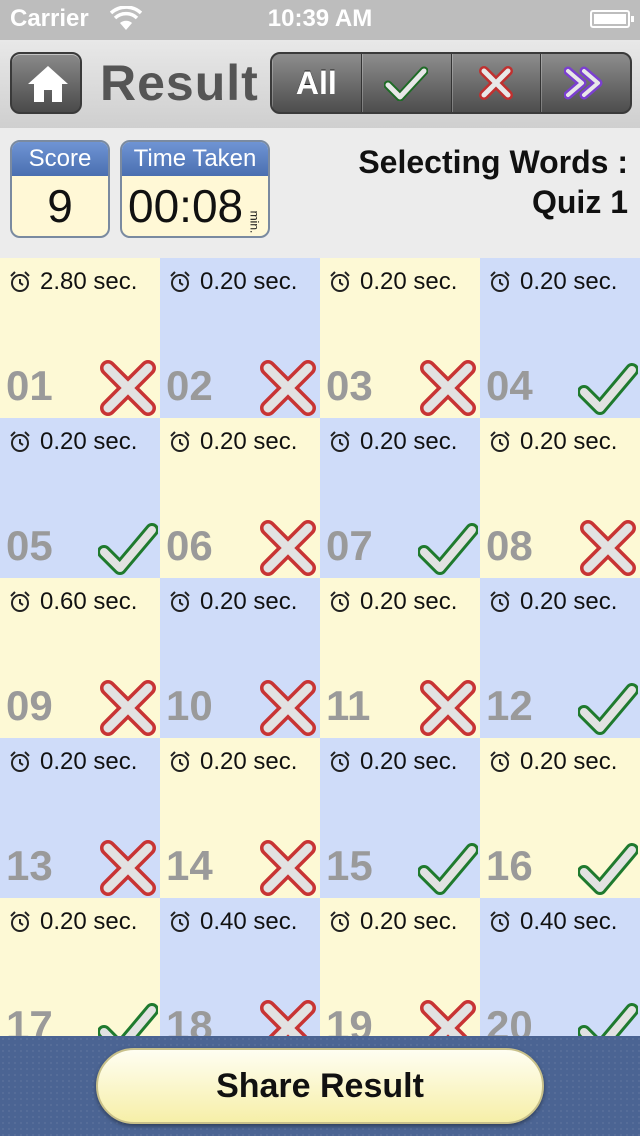 The image size is (640, 1136). Describe the element at coordinates (400, 658) in the screenshot. I see `question-cell: 0.20 sec. 11` at that location.